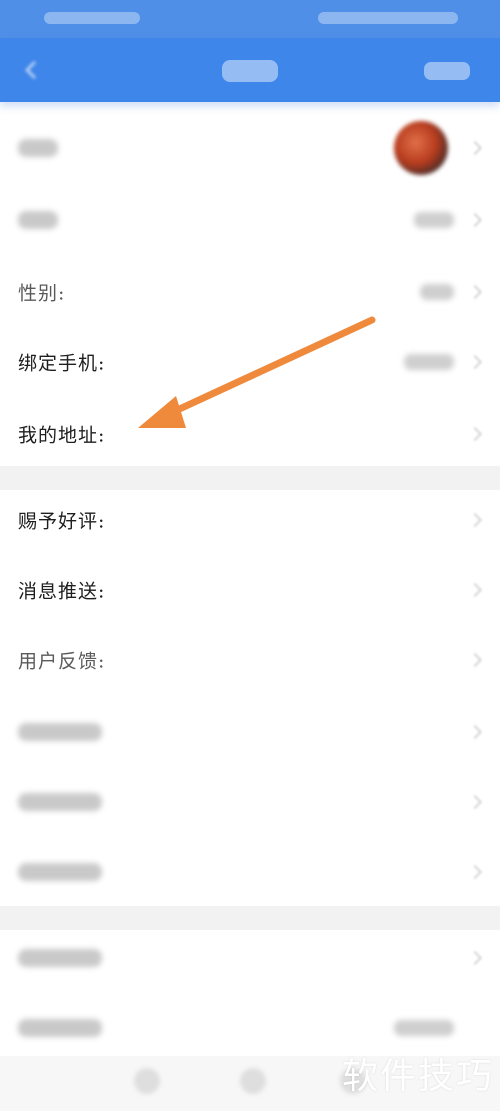 This screenshot has width=500, height=1111. Describe the element at coordinates (62, 363) in the screenshot. I see `bind-phone-label: 绑定手机:` at that location.